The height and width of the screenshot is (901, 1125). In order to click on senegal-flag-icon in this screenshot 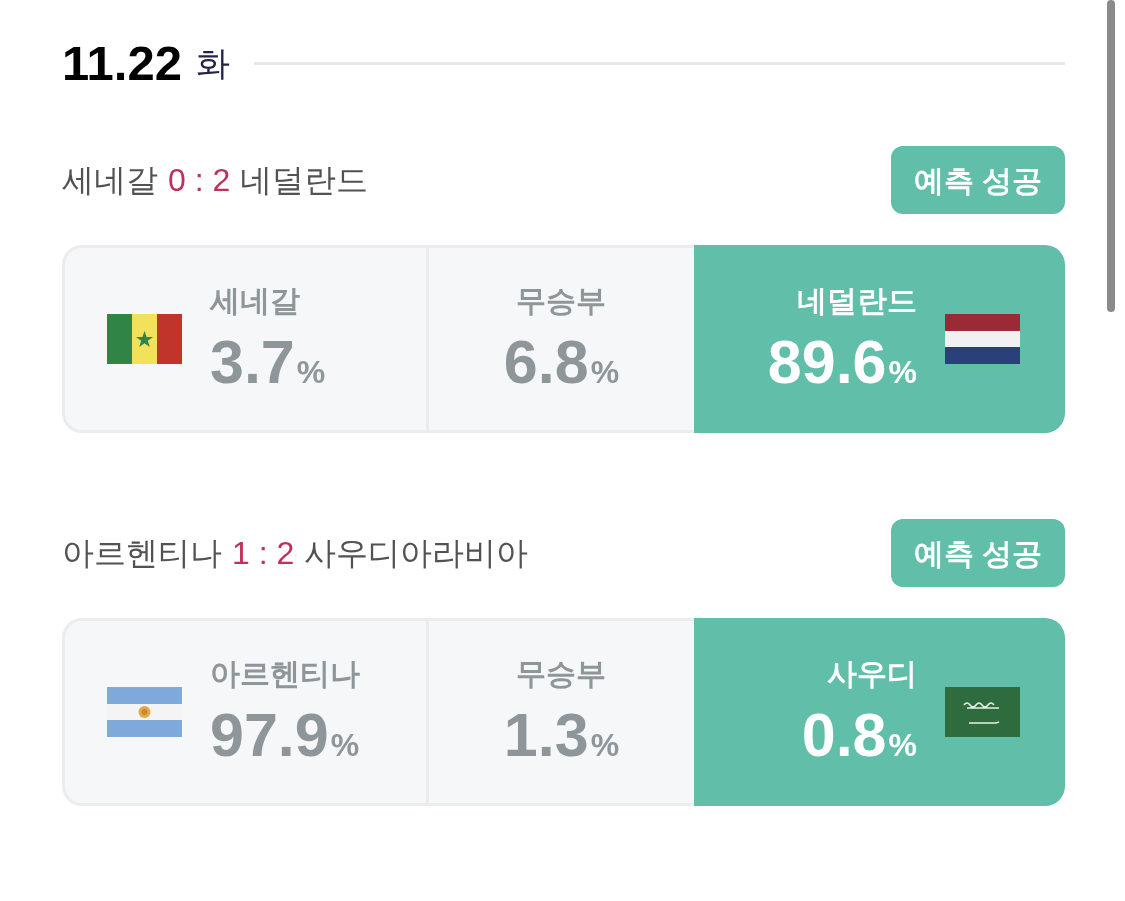, I will do `click(144, 339)`.